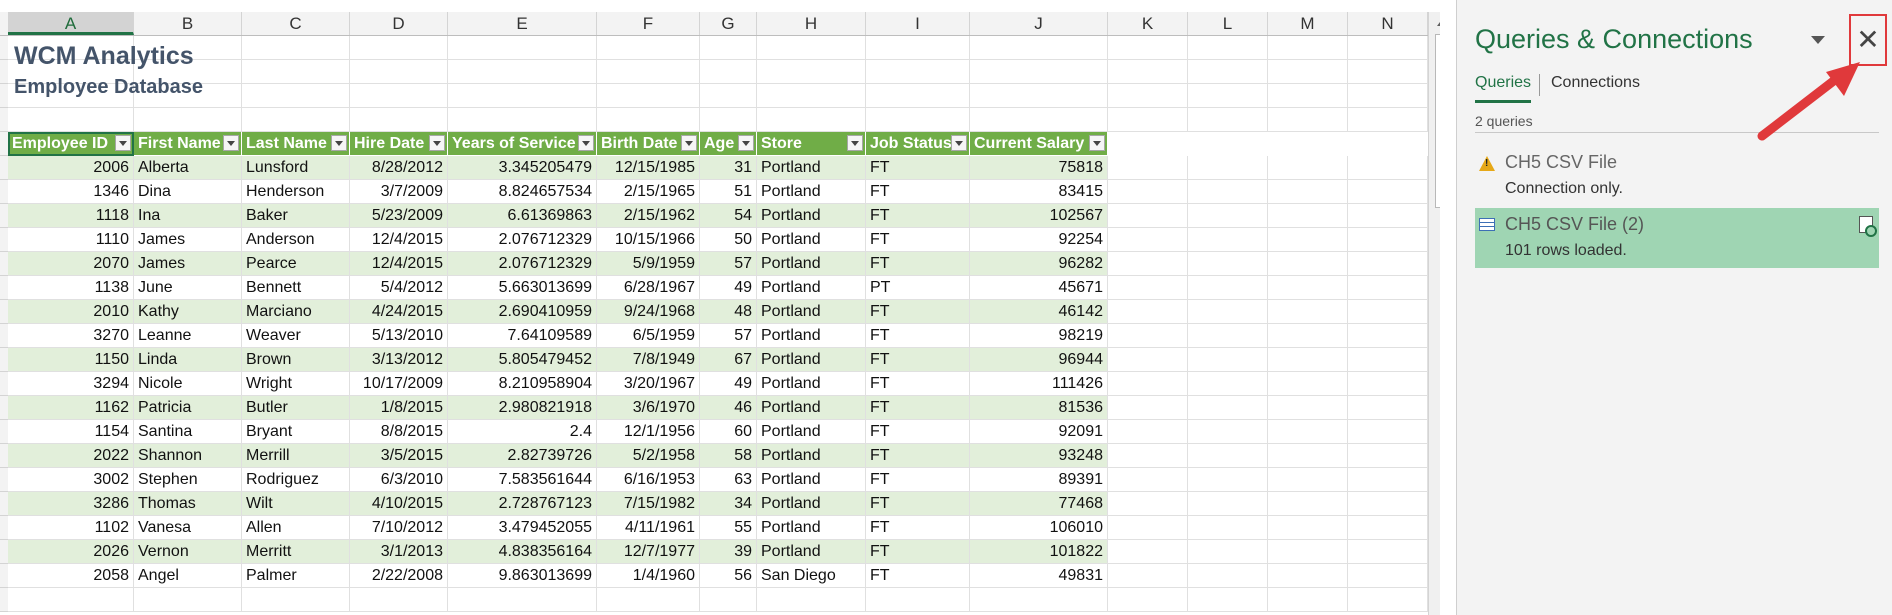 This screenshot has height=615, width=1892. What do you see at coordinates (811, 576) in the screenshot?
I see `table-cell: San Diego` at bounding box center [811, 576].